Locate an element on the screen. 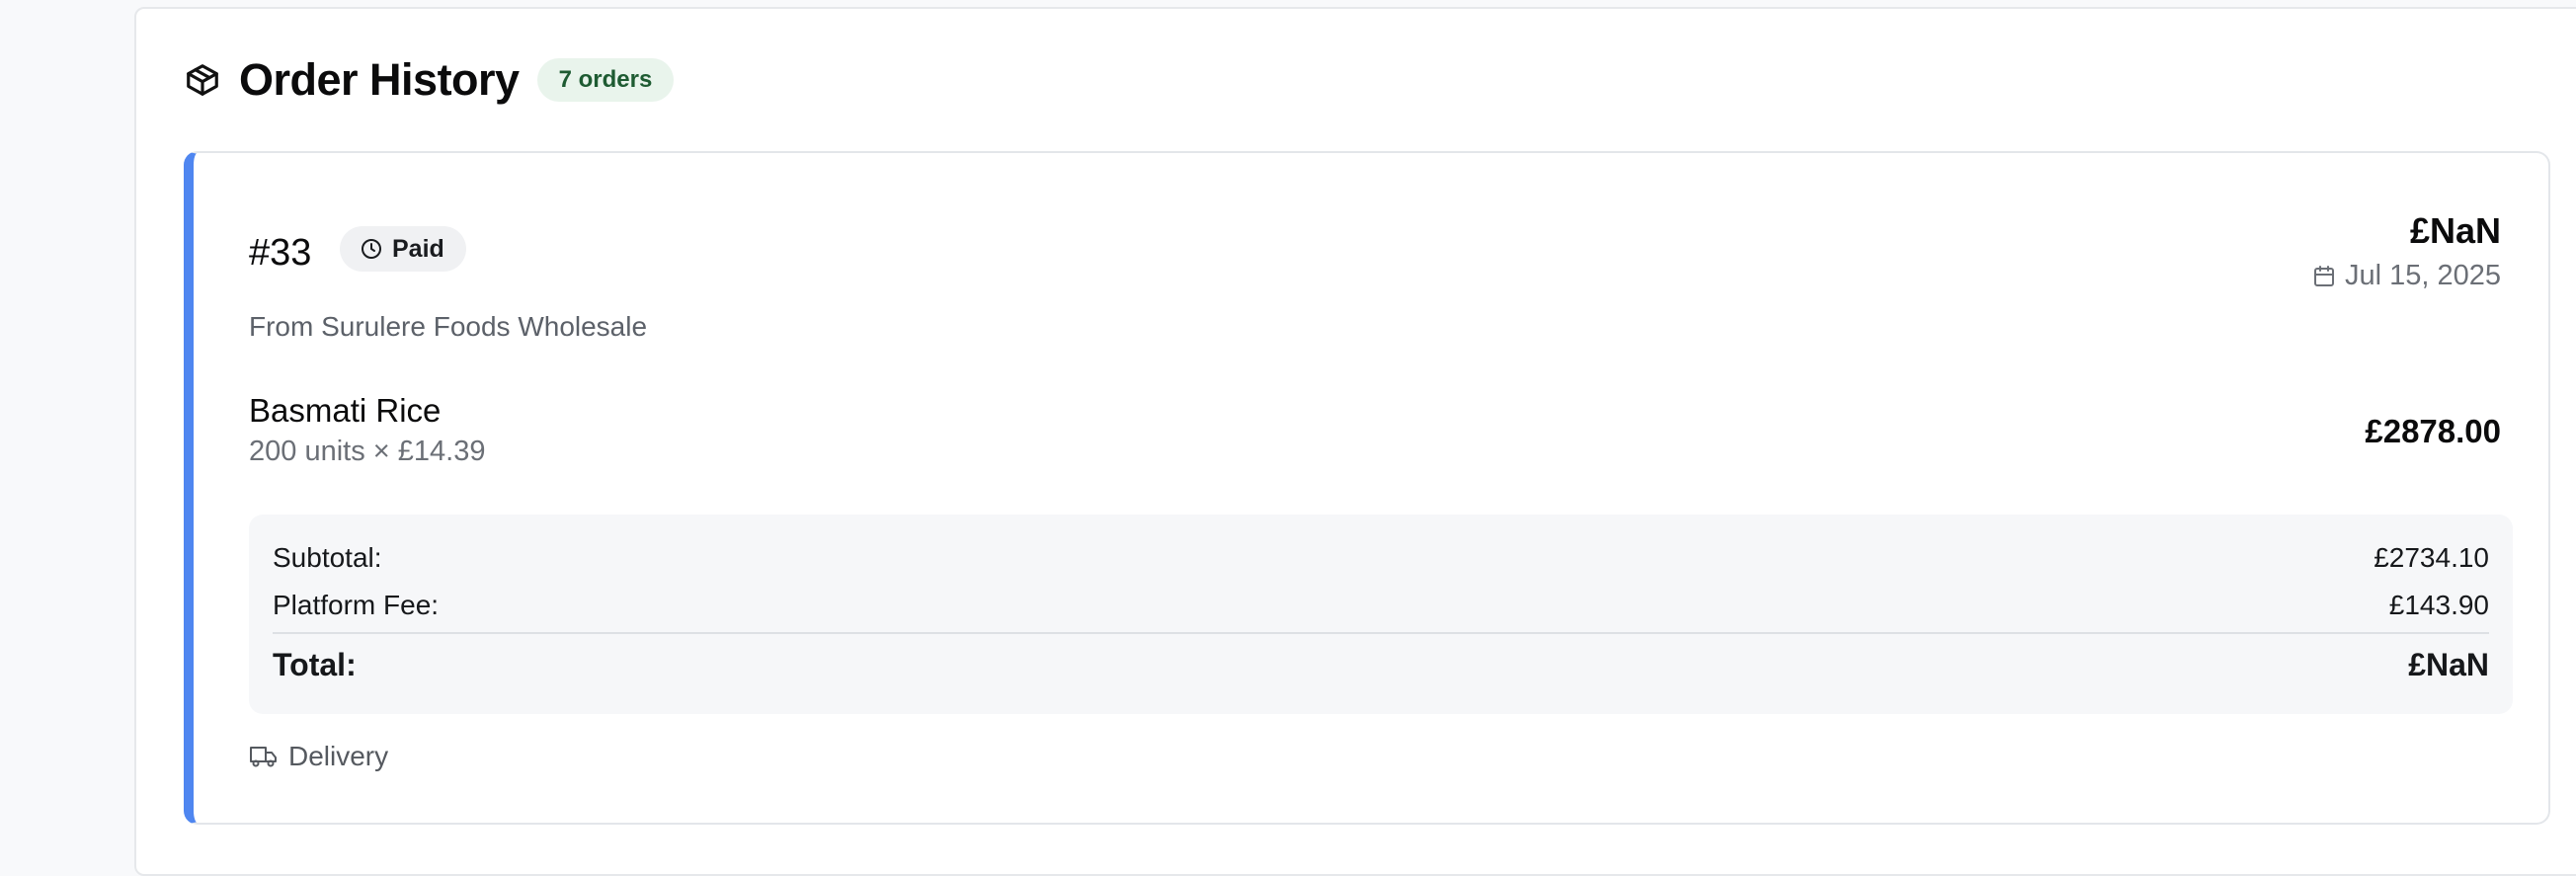  summary-divider is located at coordinates (1381, 633).